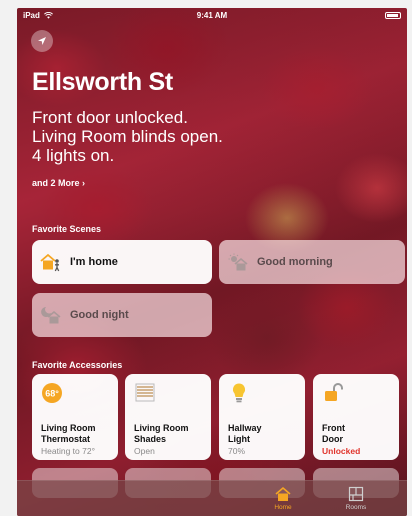 The width and height of the screenshot is (412, 516). I want to click on accessory-name-line: Front, so click(333, 428).